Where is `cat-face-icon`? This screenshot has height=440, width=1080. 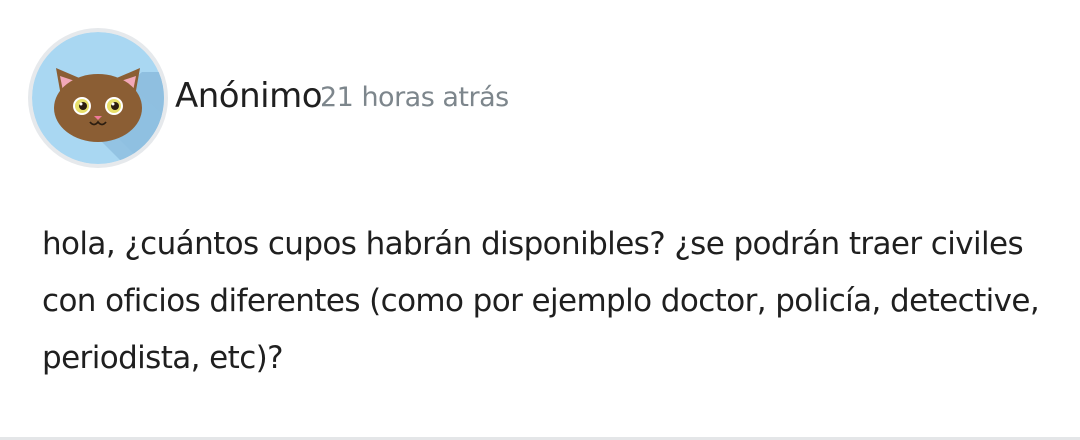 cat-face-icon is located at coordinates (98, 98).